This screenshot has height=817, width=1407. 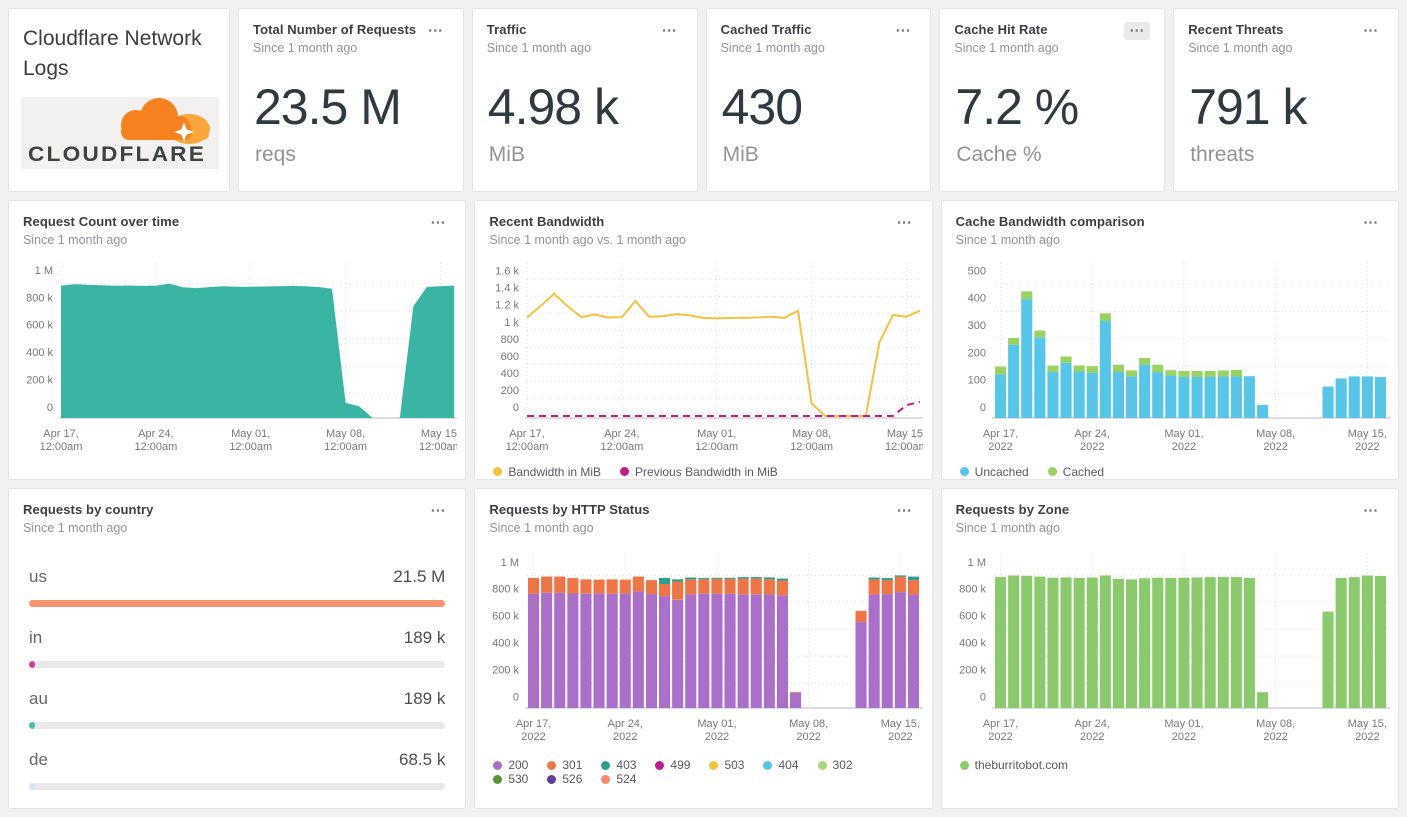 I want to click on cloudflare-wordmark: CLOUDFLARE, so click(x=117, y=154).